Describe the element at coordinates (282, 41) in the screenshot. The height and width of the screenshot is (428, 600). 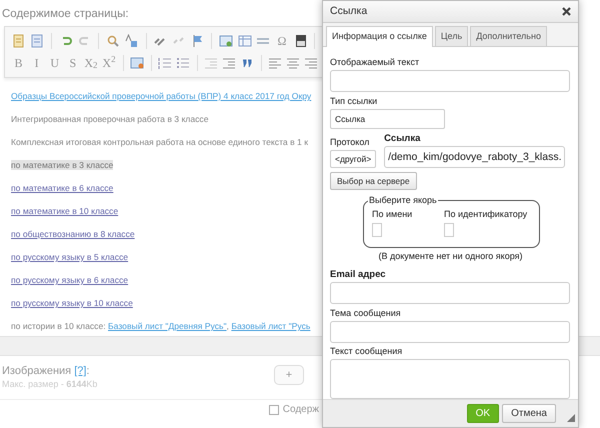
I see `toolbar-button: Ω` at that location.